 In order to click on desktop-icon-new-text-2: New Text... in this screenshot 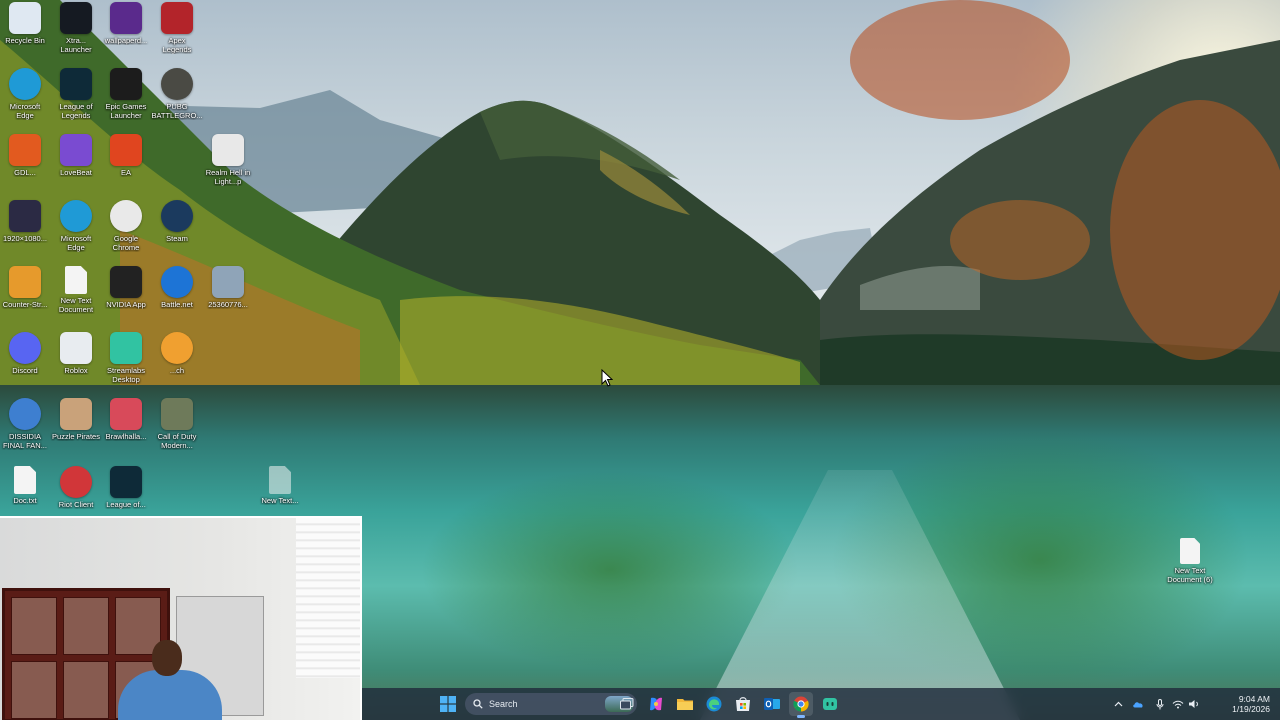, I will do `click(280, 485)`.